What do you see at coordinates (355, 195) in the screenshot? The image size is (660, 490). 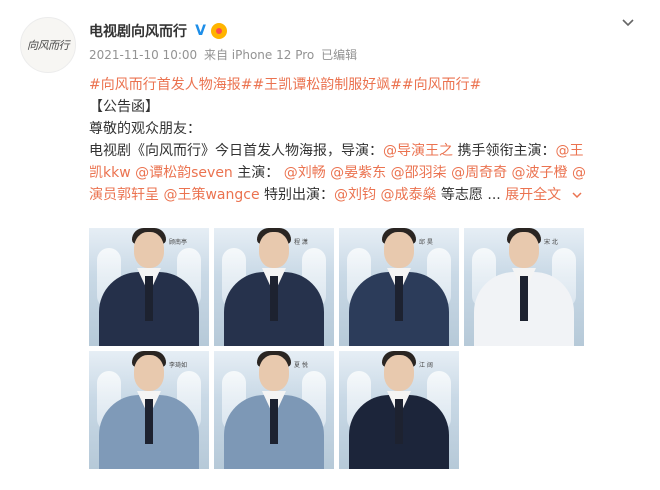 I see `mention-link: @刘钧` at bounding box center [355, 195].